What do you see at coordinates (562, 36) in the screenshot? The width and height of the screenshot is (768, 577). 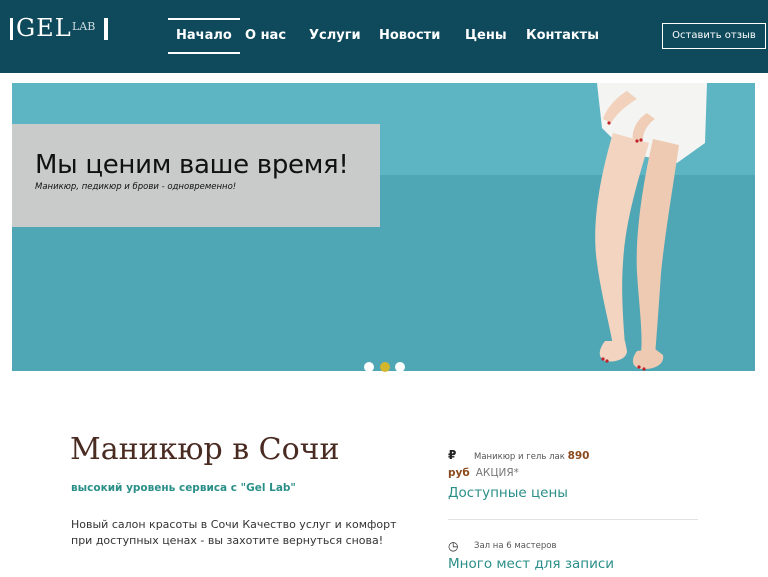 I see `nav-item-contacts: Контакты` at bounding box center [562, 36].